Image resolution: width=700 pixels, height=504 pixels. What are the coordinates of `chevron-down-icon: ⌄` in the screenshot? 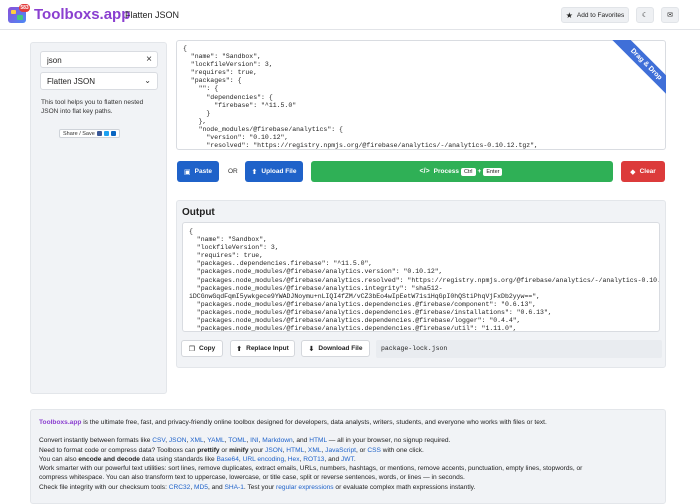 It's located at (147, 80).